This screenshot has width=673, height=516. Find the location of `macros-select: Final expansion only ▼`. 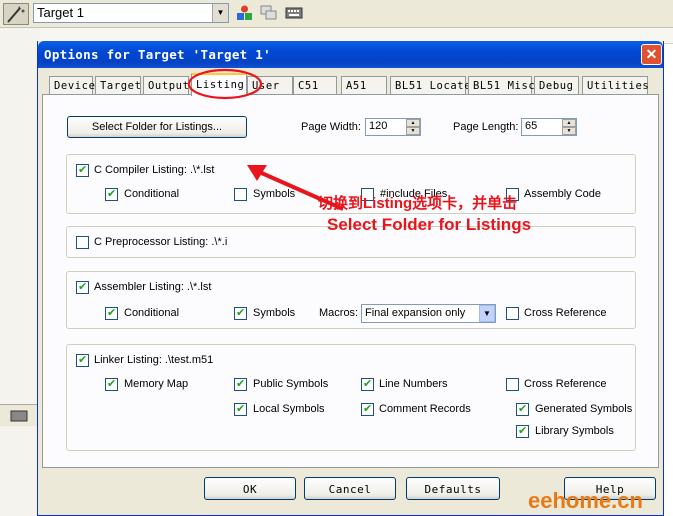

macros-select: Final expansion only ▼ is located at coordinates (428, 313).